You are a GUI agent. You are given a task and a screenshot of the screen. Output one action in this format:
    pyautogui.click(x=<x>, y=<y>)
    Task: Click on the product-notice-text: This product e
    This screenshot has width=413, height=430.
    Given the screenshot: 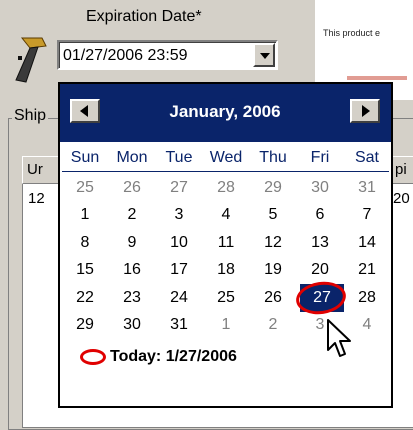 What is the action you would take?
    pyautogui.click(x=352, y=33)
    